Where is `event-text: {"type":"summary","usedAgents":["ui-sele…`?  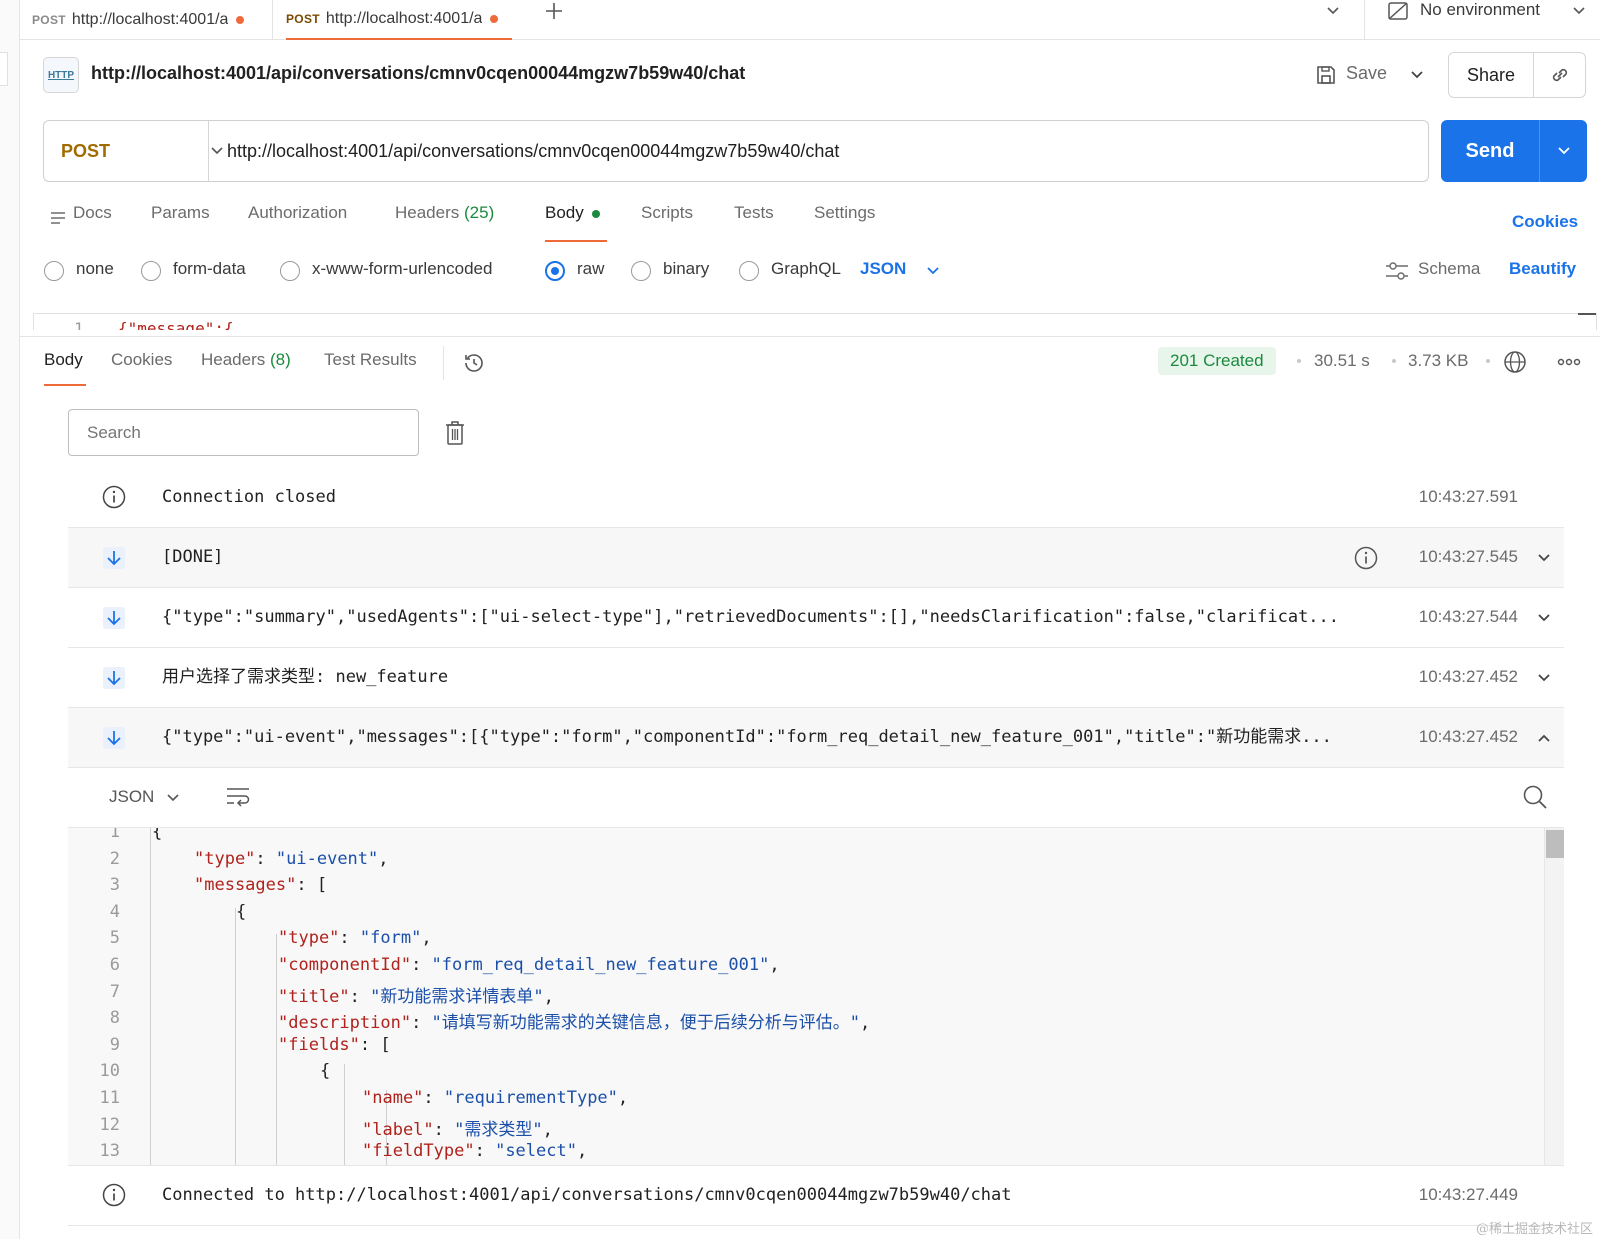
event-text: {"type":"summary","usedAgents":["ui-sele… is located at coordinates (751, 617).